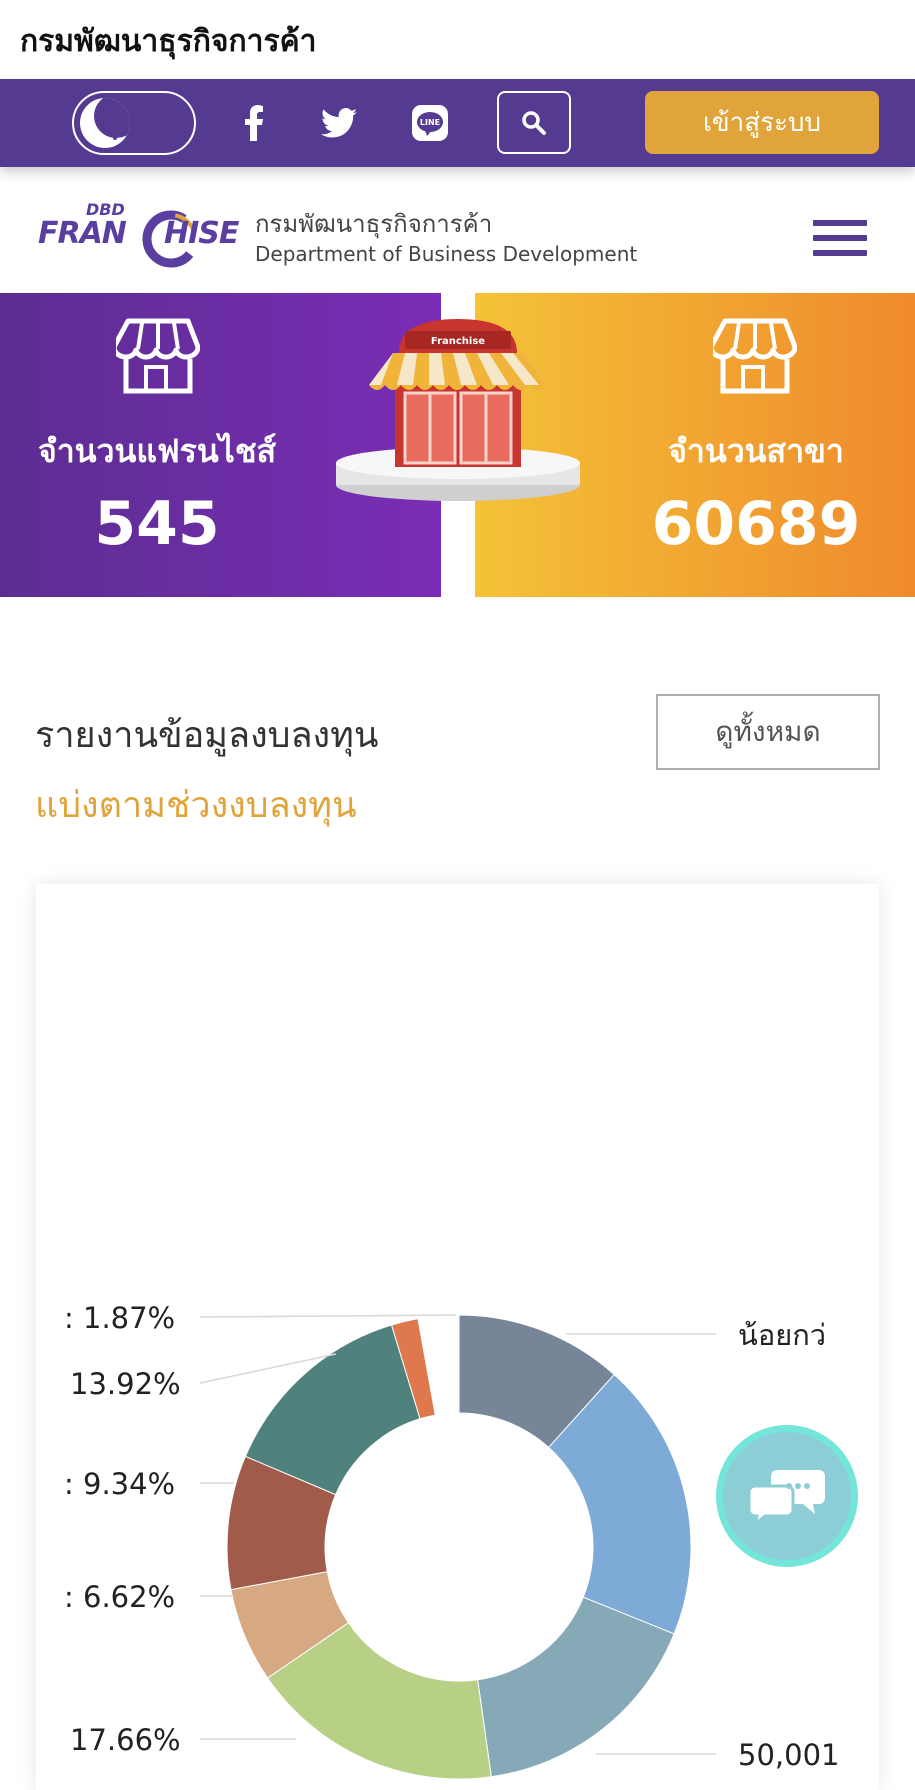 Image resolution: width=915 pixels, height=1790 pixels. I want to click on menu-button, so click(841, 240).